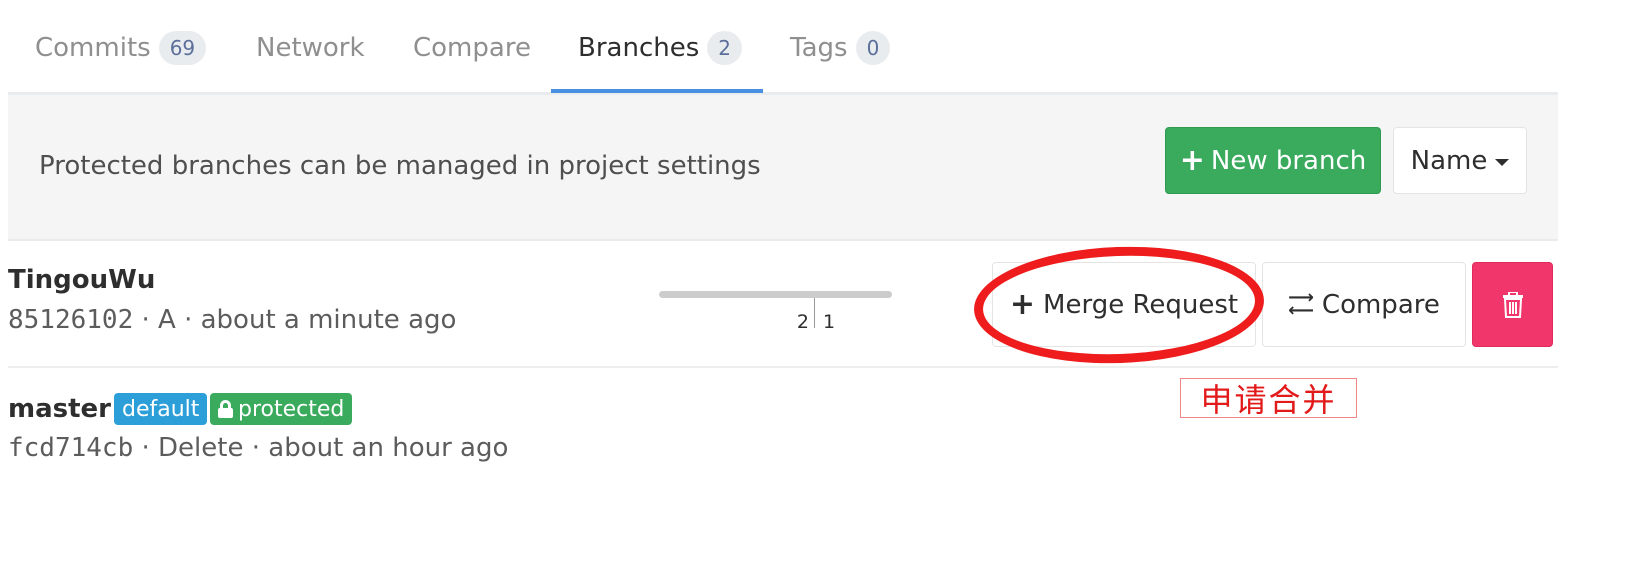 This screenshot has width=1628, height=564. Describe the element at coordinates (70, 320) in the screenshot. I see `commit-sha-link: 85126102` at that location.